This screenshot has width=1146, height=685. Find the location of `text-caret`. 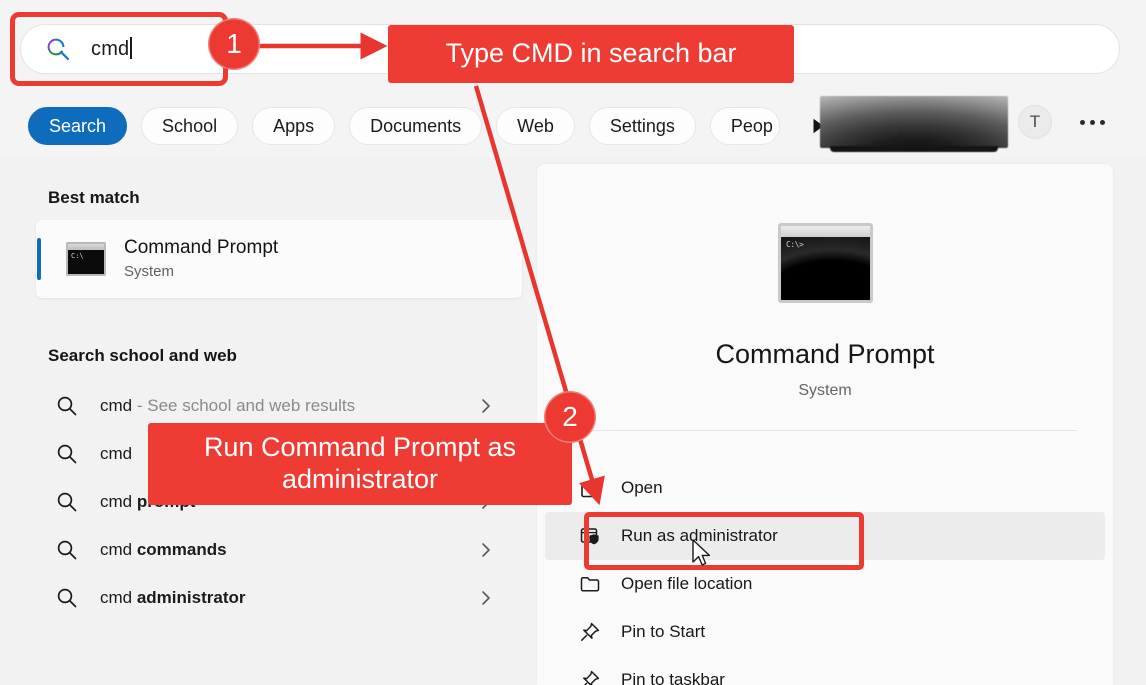

text-caret is located at coordinates (131, 48).